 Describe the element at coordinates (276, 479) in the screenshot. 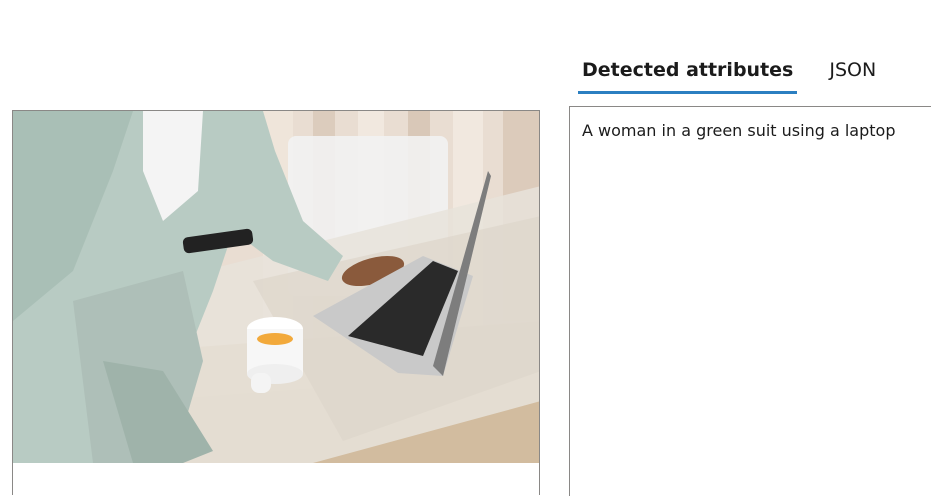

I see `image-caption-area` at that location.